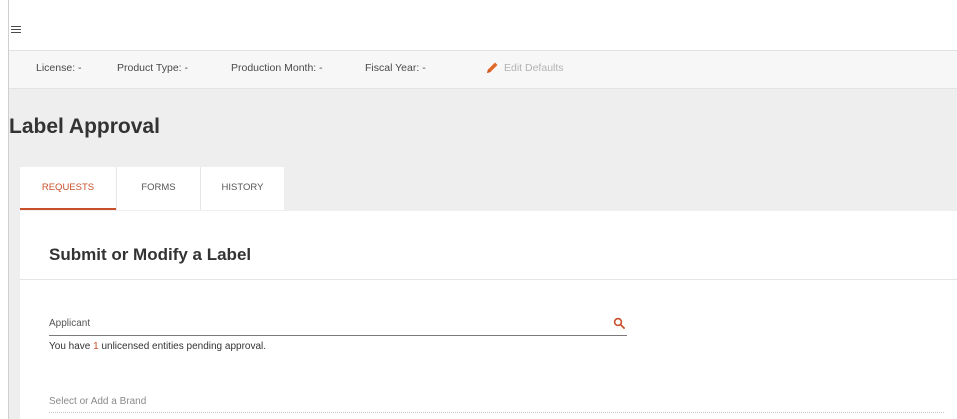 The image size is (957, 419). I want to click on panel-divider, so click(488, 279).